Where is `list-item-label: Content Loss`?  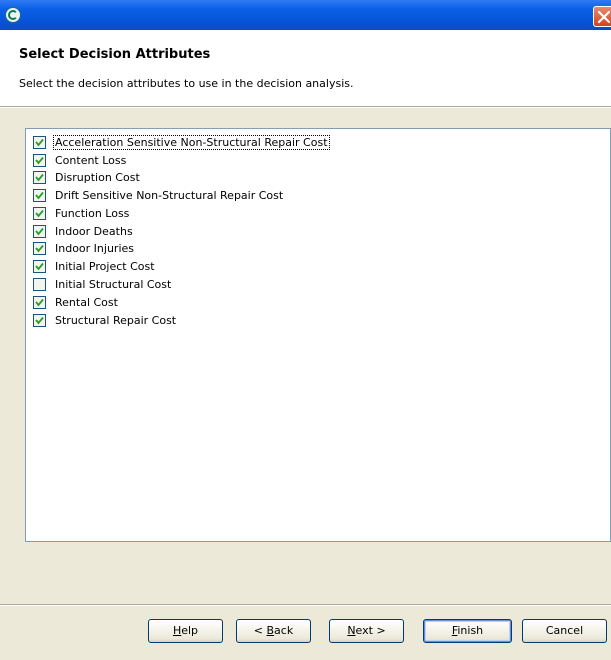
list-item-label: Content Loss is located at coordinates (91, 160).